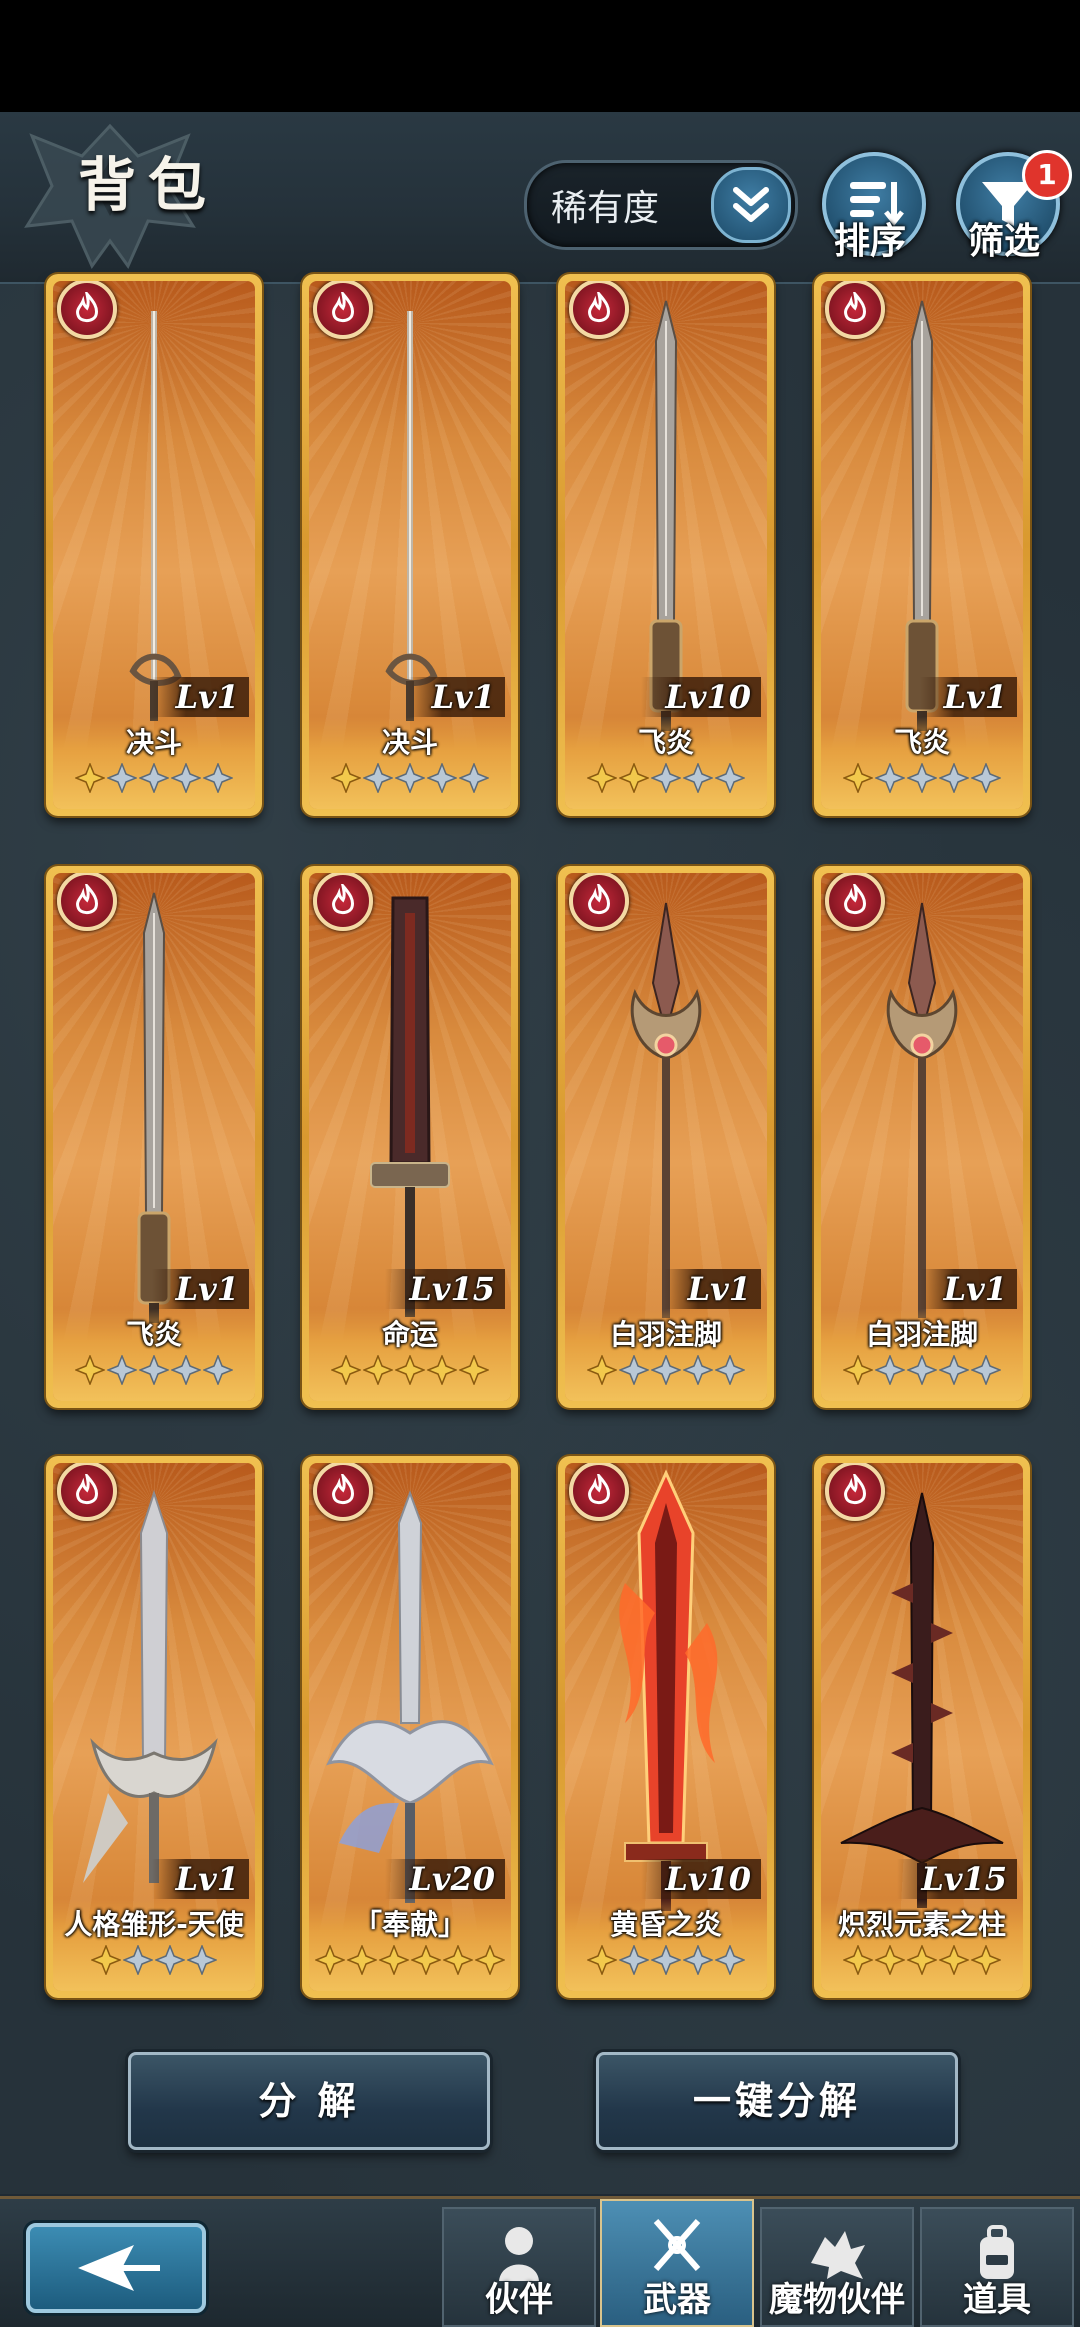 Image resolution: width=1080 pixels, height=2327 pixels. Describe the element at coordinates (777, 2101) in the screenshot. I see `one-click-decompose-button: 一键分解` at that location.